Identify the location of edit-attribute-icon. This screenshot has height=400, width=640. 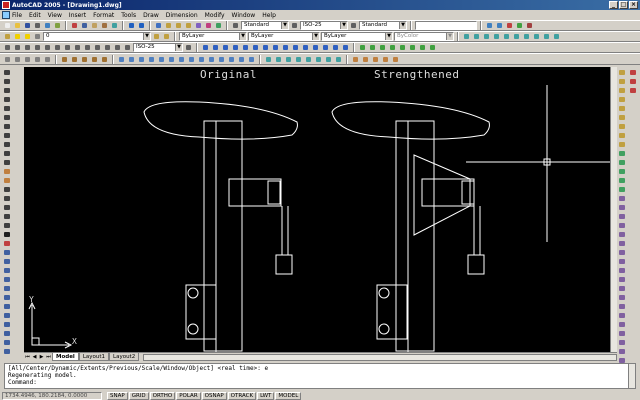
(47, 59).